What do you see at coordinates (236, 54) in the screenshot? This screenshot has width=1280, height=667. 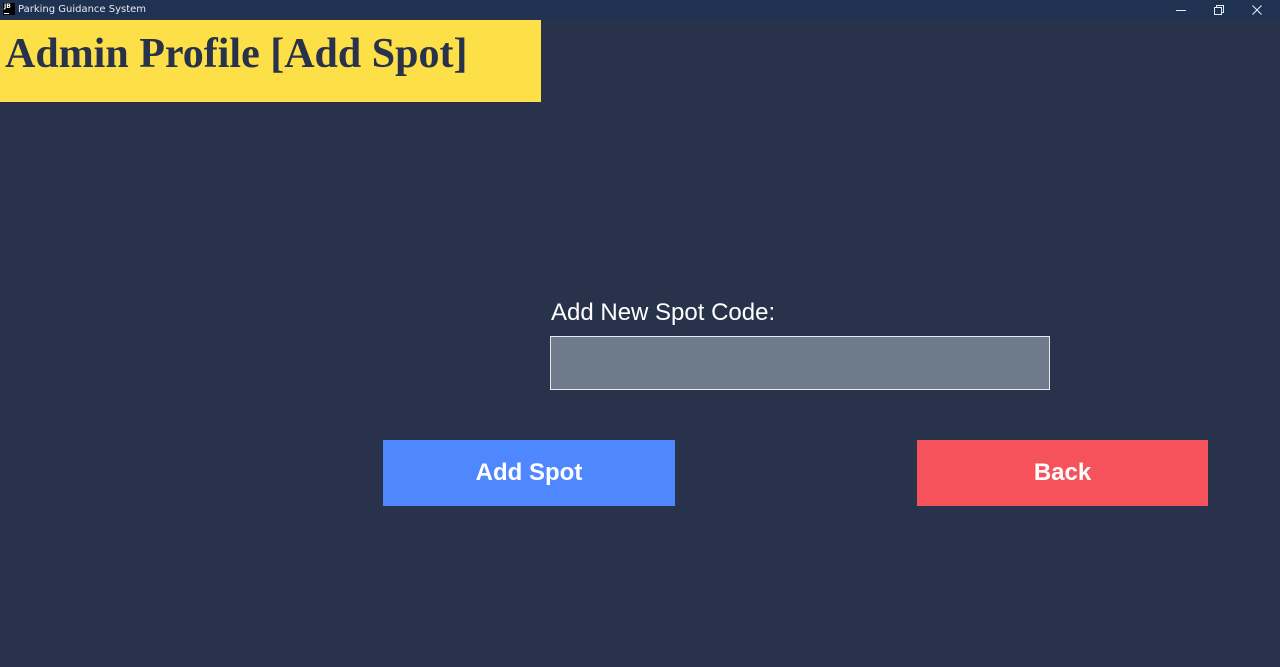 I see `page-title: Admin Profile [Add Spot]` at bounding box center [236, 54].